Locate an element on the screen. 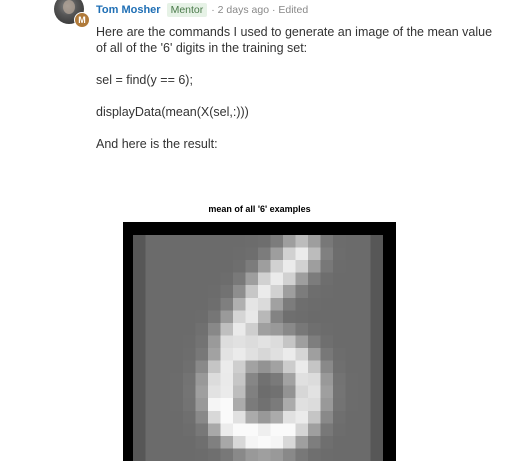 The image size is (509, 461). author-name-link: Tom Mosher is located at coordinates (128, 10).